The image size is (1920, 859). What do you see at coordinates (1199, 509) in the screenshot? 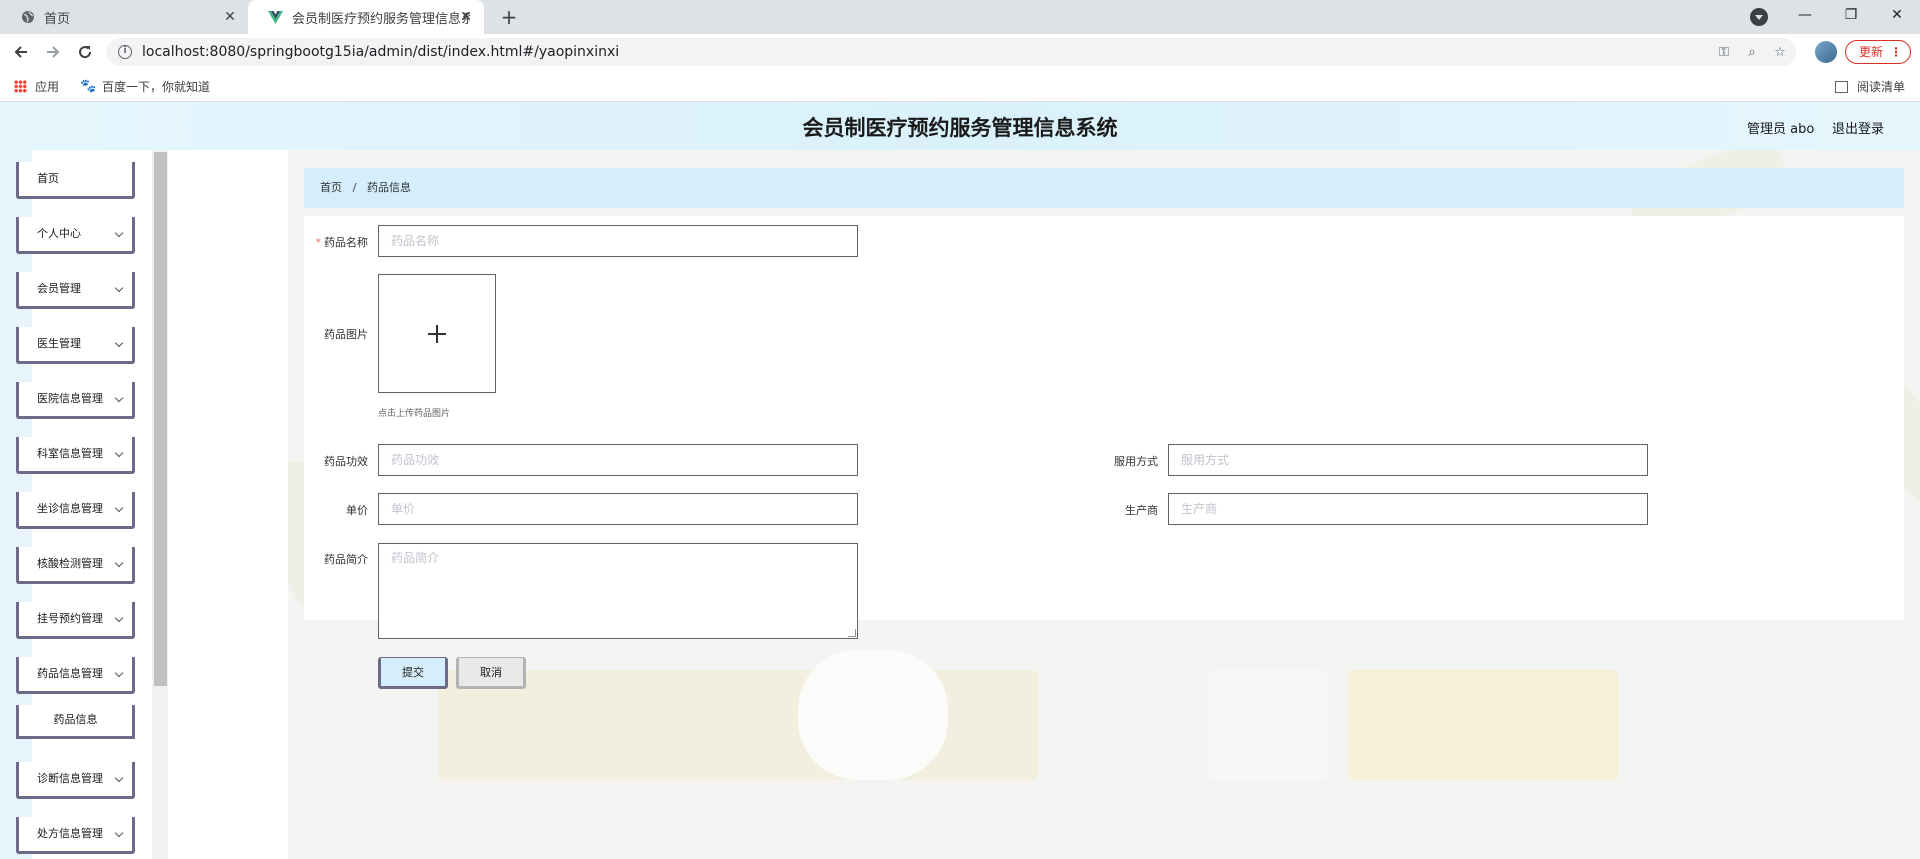
I see `placeholder: 生产商` at bounding box center [1199, 509].